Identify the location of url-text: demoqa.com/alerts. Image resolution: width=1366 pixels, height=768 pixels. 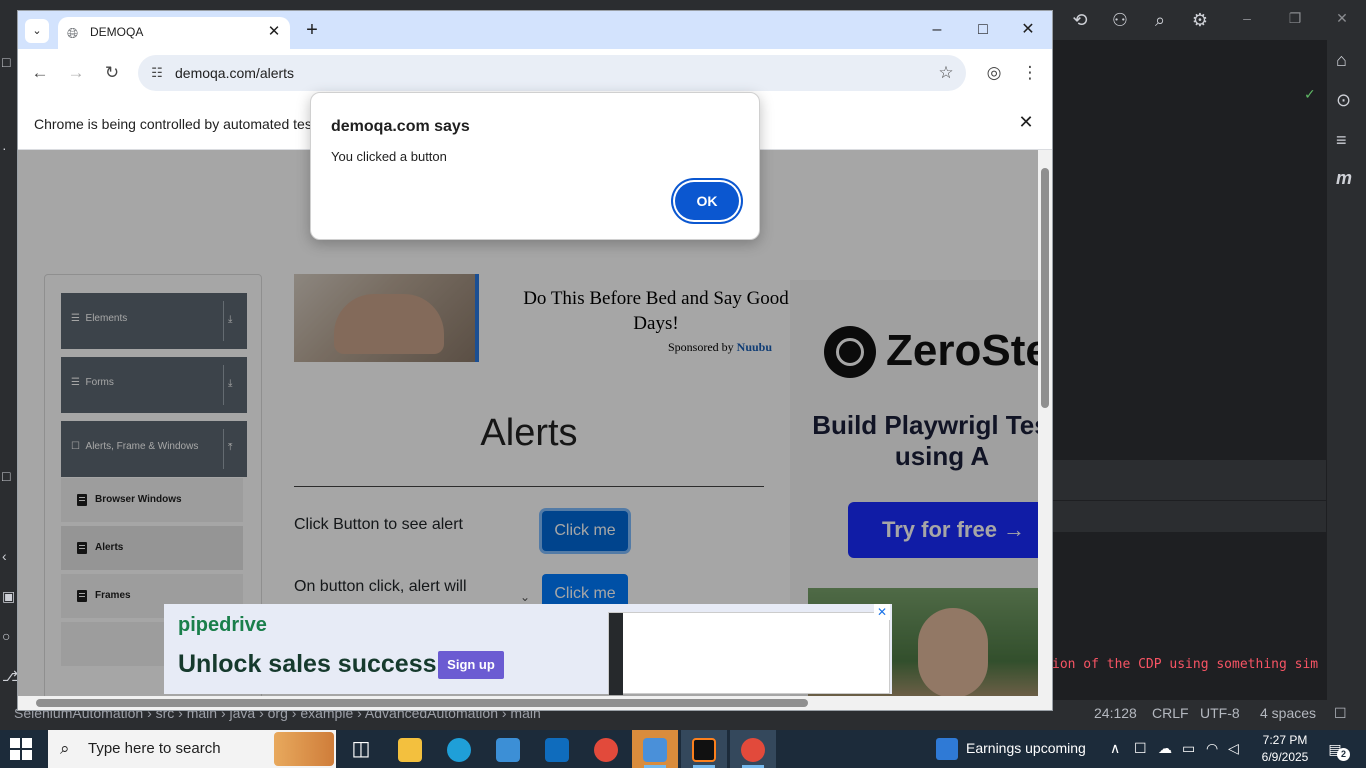
(234, 73).